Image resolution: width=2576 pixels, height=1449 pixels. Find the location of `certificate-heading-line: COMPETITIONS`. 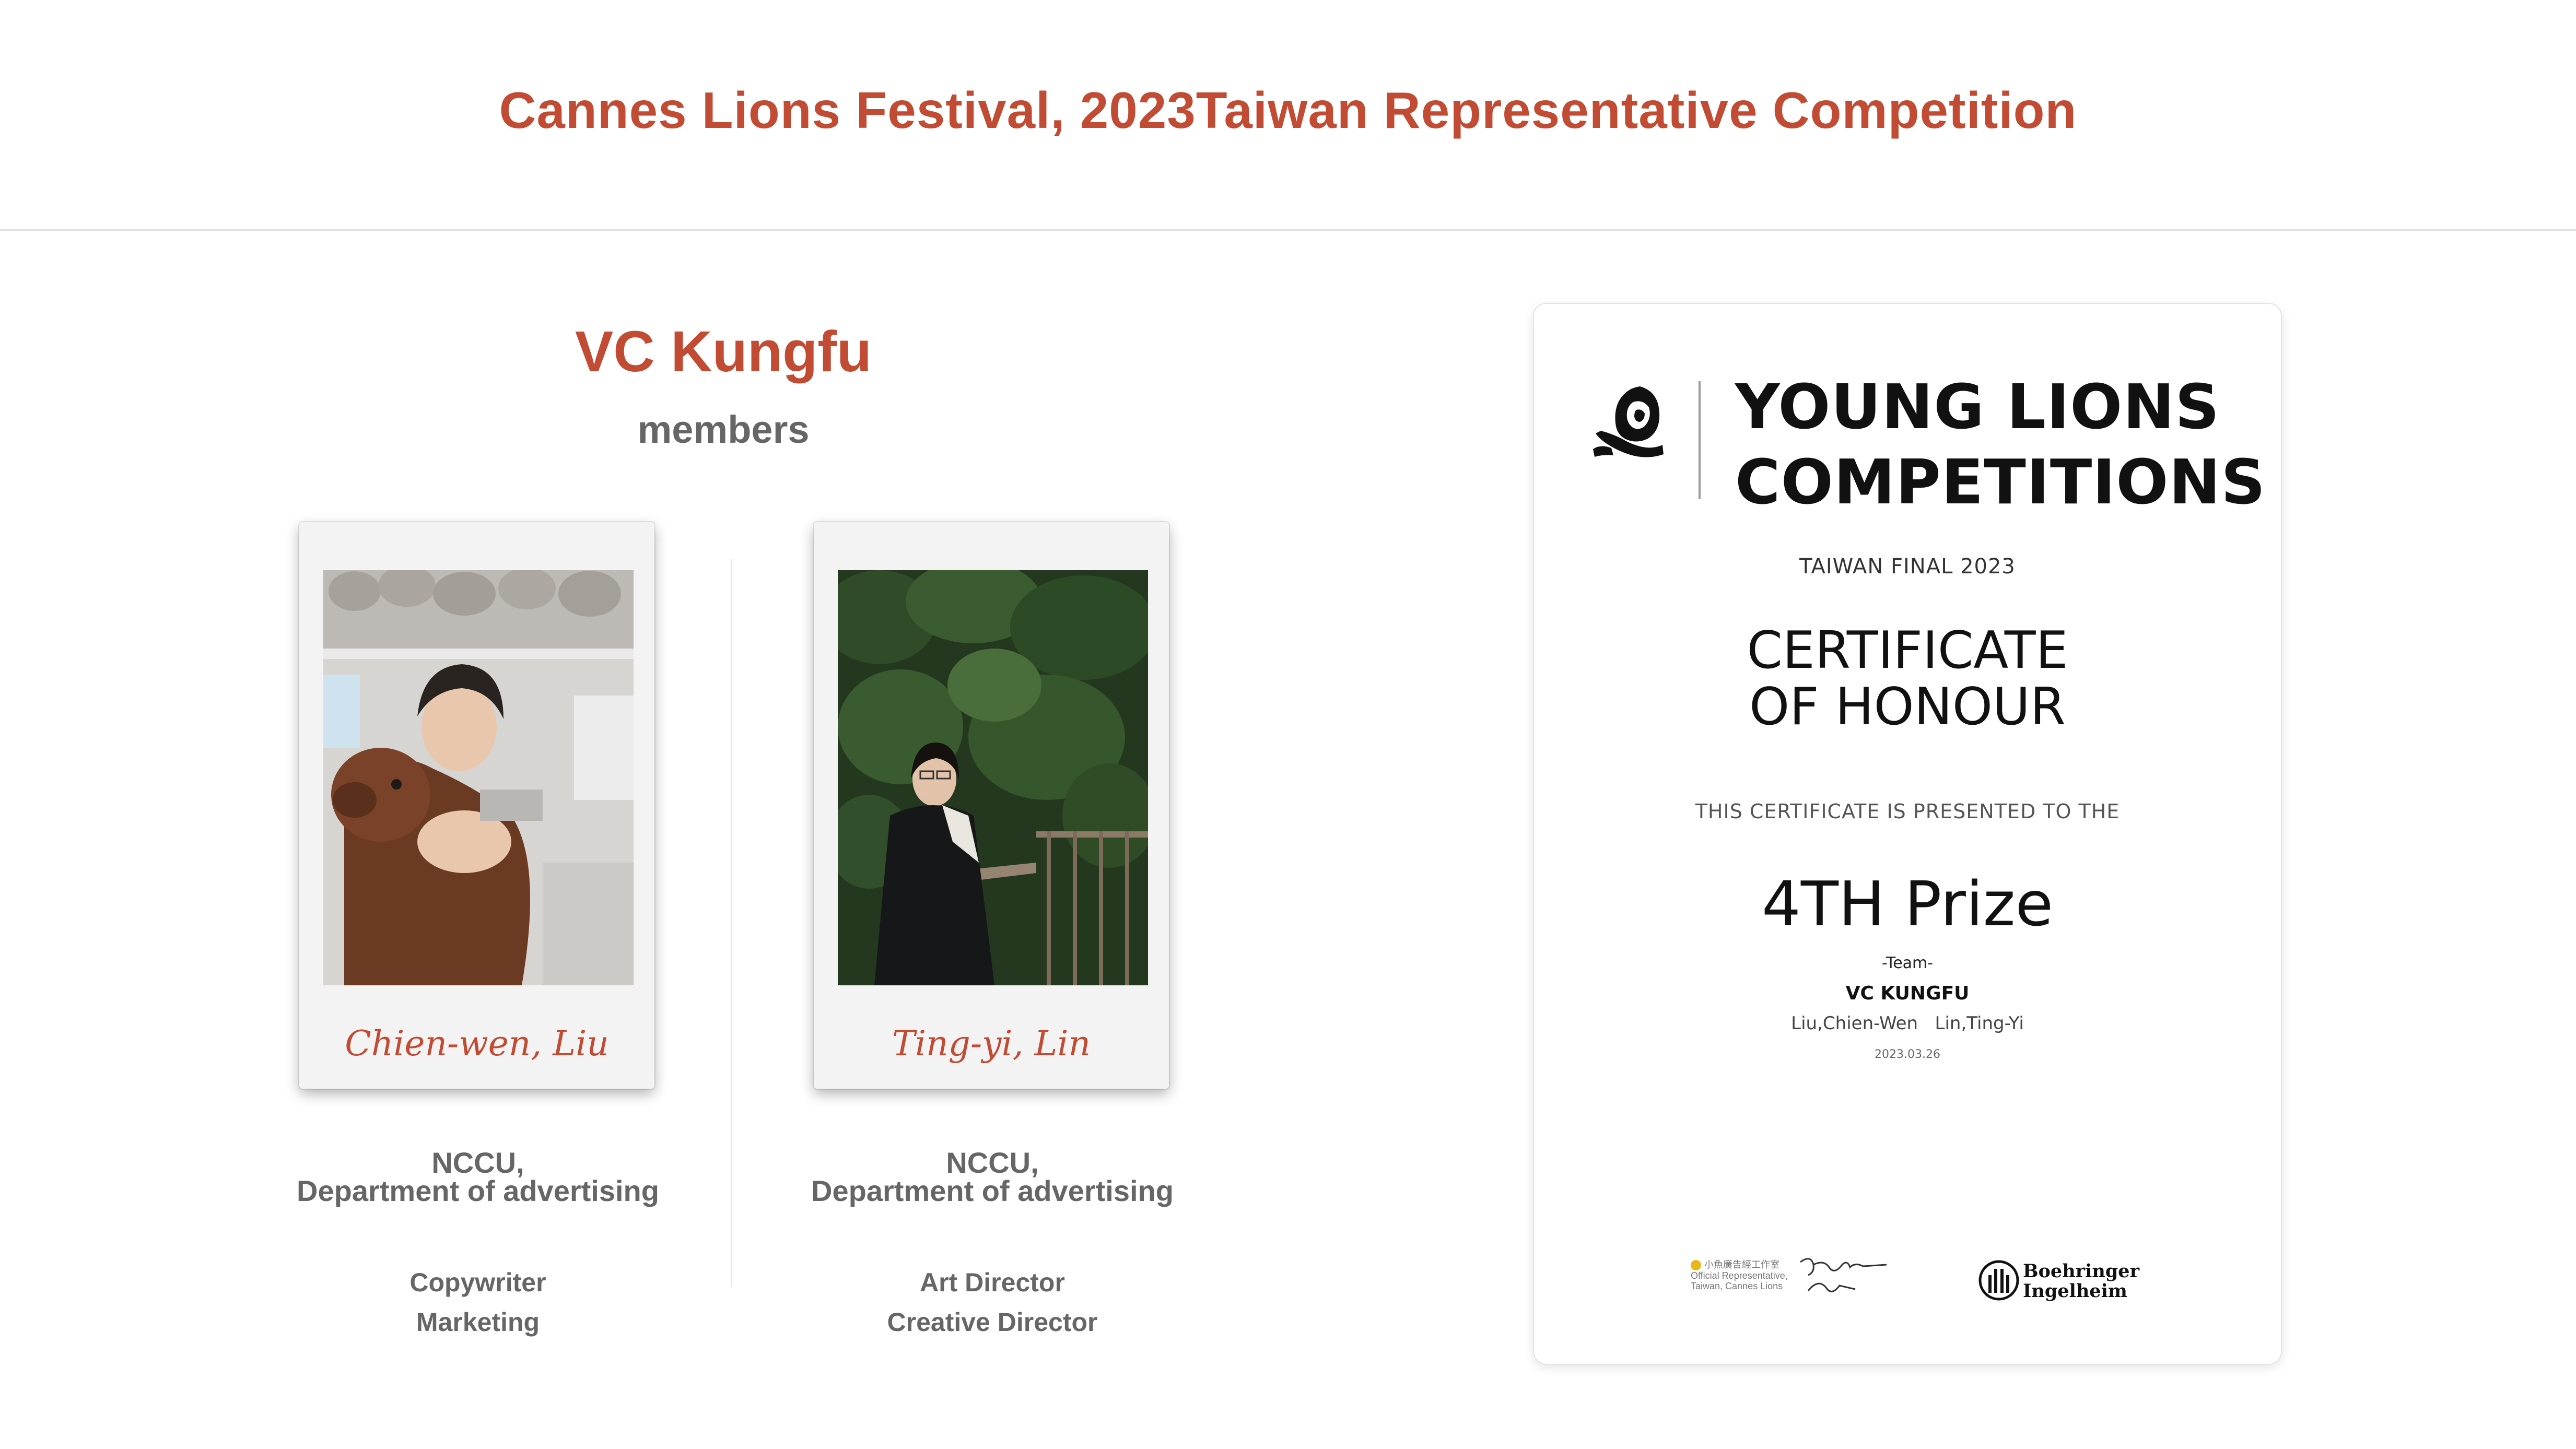

certificate-heading-line: COMPETITIONS is located at coordinates (2001, 482).